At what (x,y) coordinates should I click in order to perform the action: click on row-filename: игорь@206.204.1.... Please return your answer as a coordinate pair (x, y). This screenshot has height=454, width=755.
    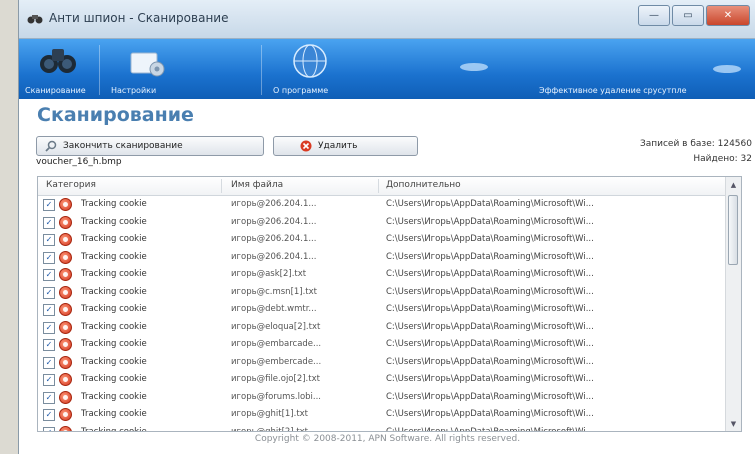
    Looking at the image, I should click on (274, 256).